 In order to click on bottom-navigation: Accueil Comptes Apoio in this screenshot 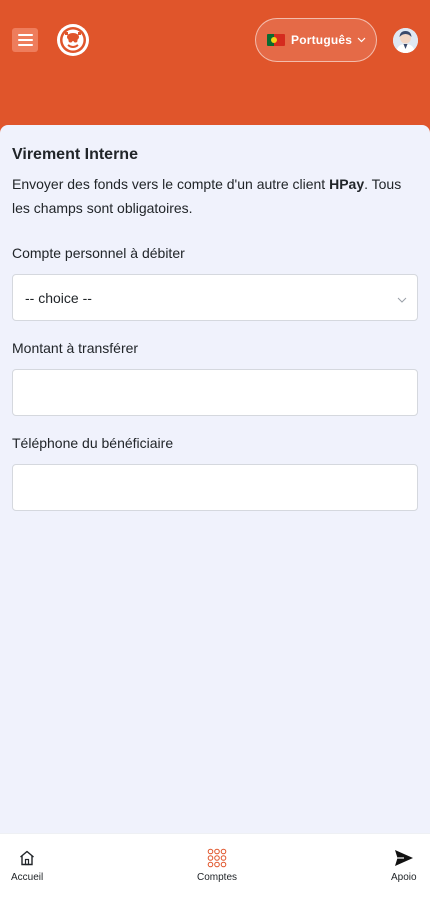, I will do `click(215, 866)`.